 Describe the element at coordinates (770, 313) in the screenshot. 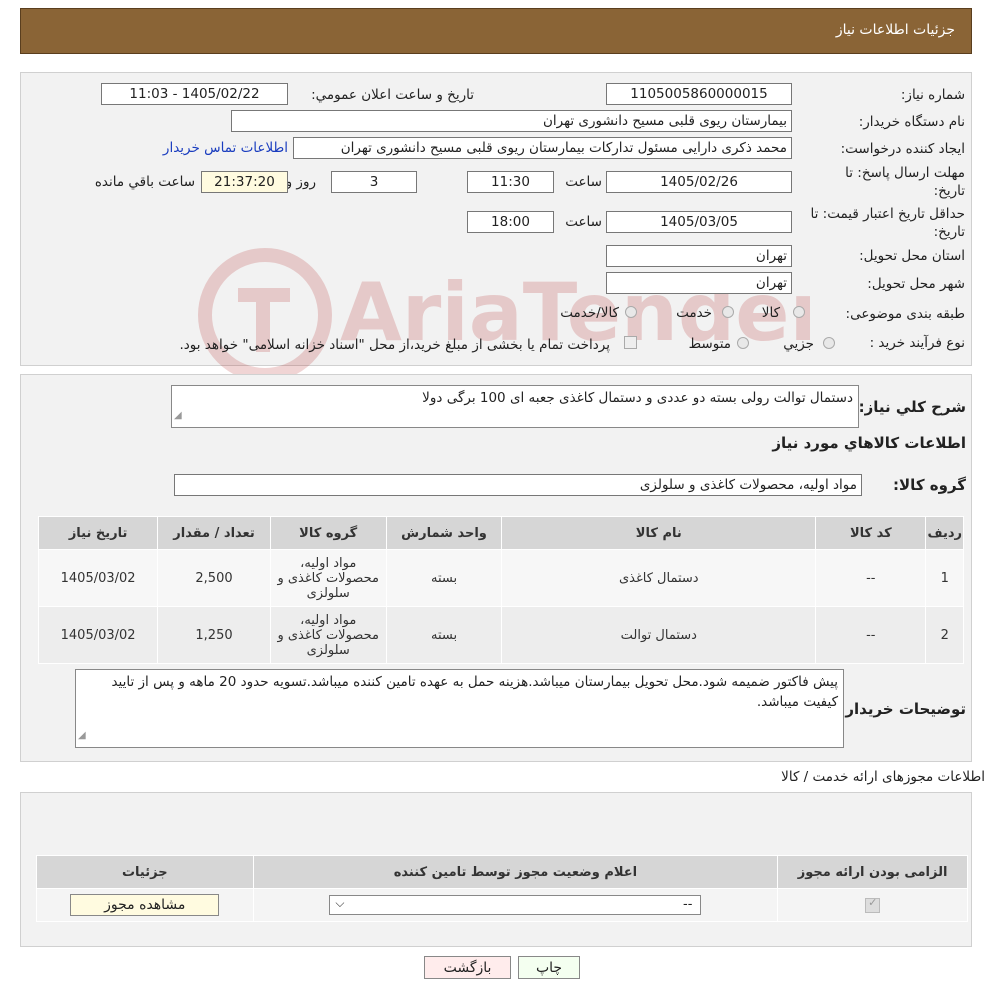

I see `category-goods-label: کالا` at that location.